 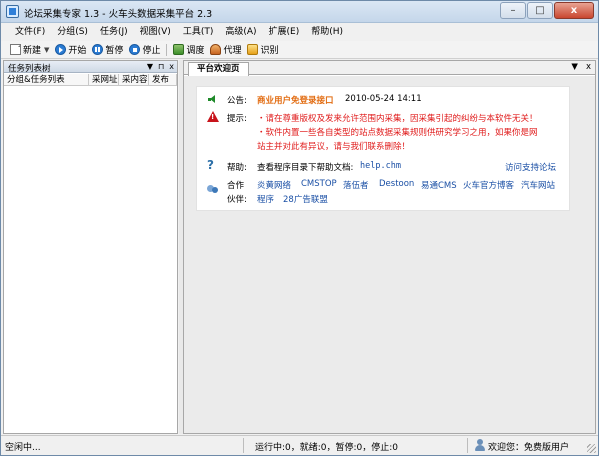 I want to click on menu-tools: 工具(T), so click(x=198, y=32).